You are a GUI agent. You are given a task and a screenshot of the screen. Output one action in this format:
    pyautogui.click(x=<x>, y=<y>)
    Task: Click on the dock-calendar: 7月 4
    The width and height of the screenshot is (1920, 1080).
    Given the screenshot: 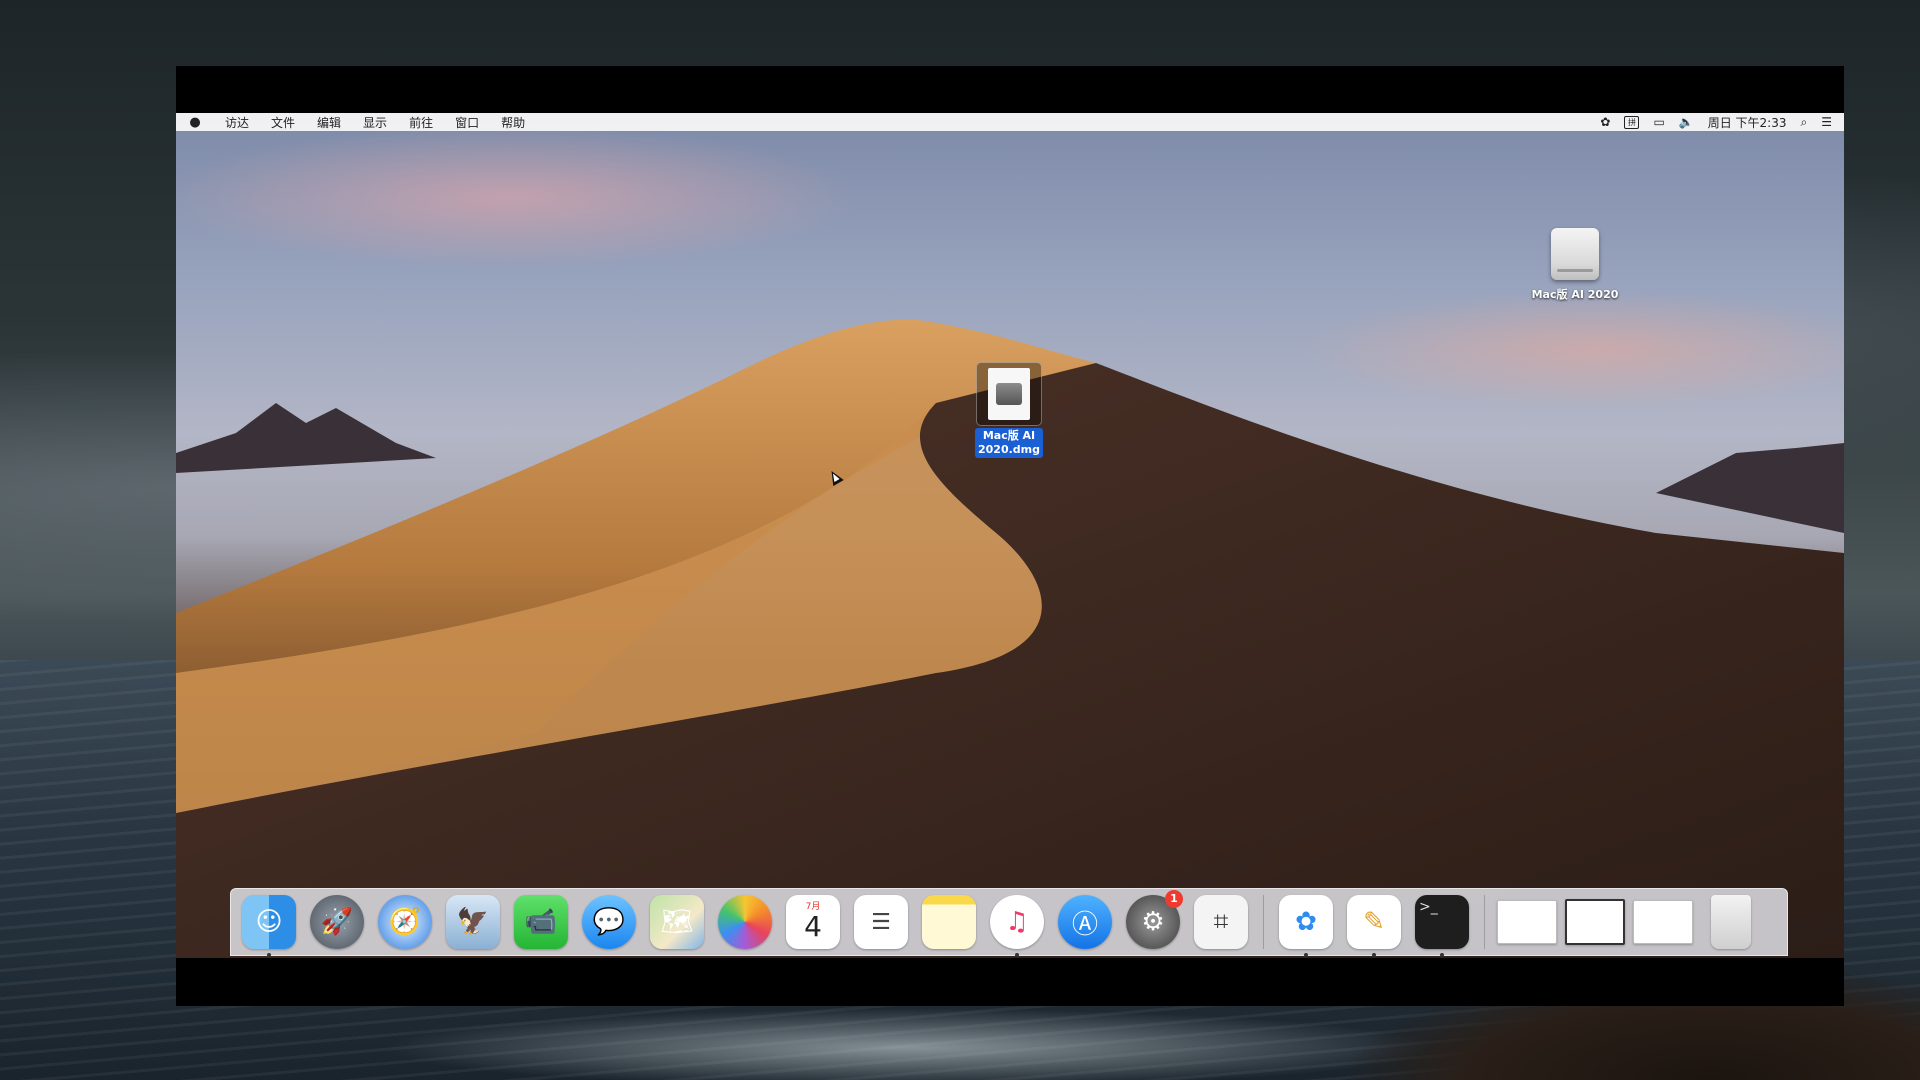 What is the action you would take?
    pyautogui.click(x=813, y=922)
    